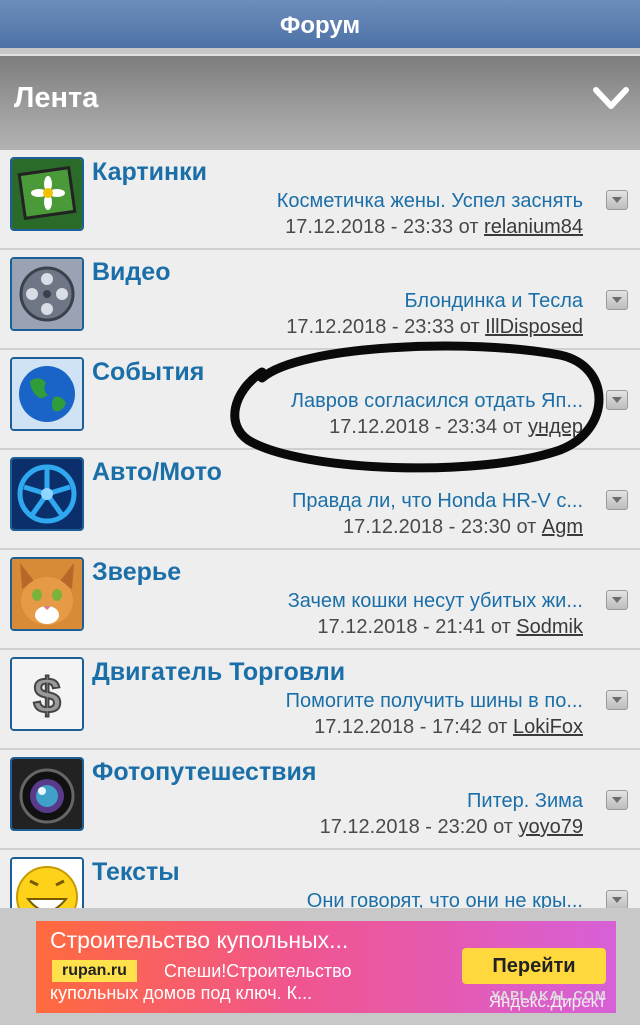  What do you see at coordinates (525, 801) in the screenshot?
I see `topic-link: Питер. Зима` at bounding box center [525, 801].